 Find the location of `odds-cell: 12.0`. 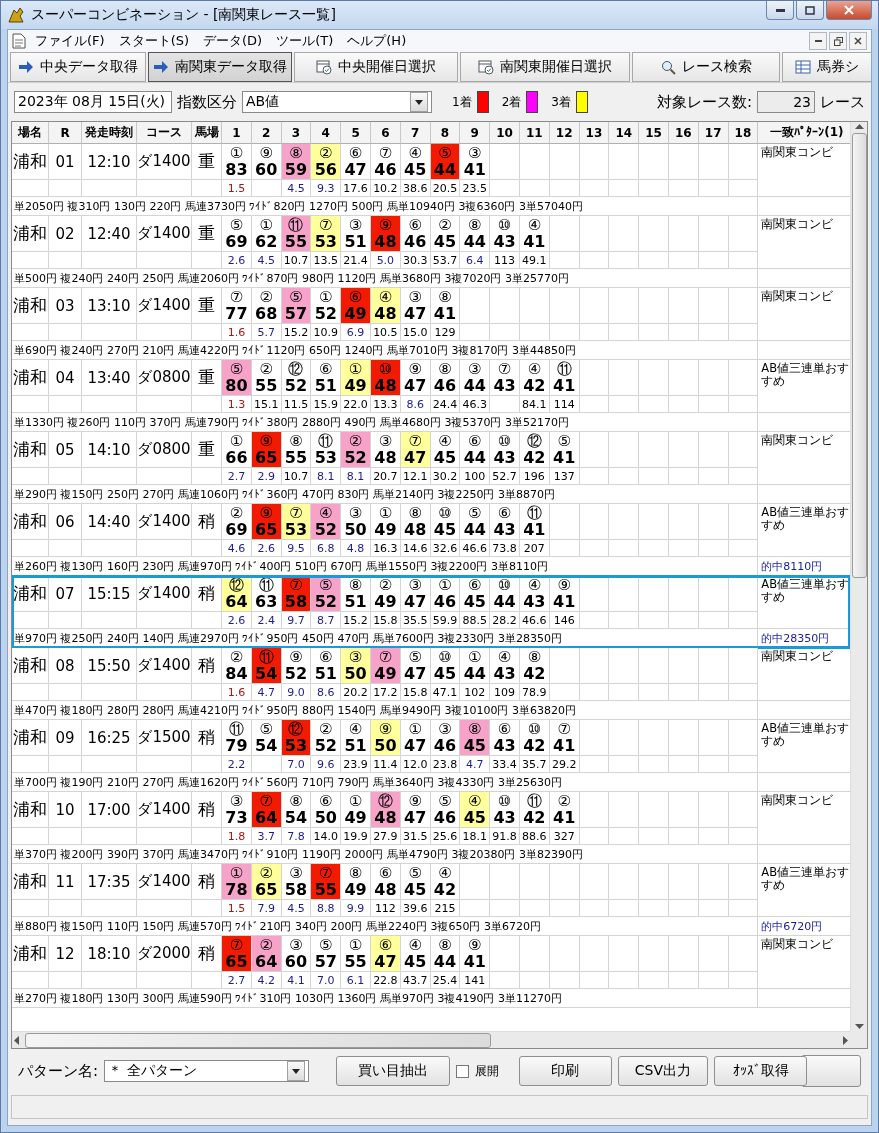

odds-cell: 12.0 is located at coordinates (415, 764).